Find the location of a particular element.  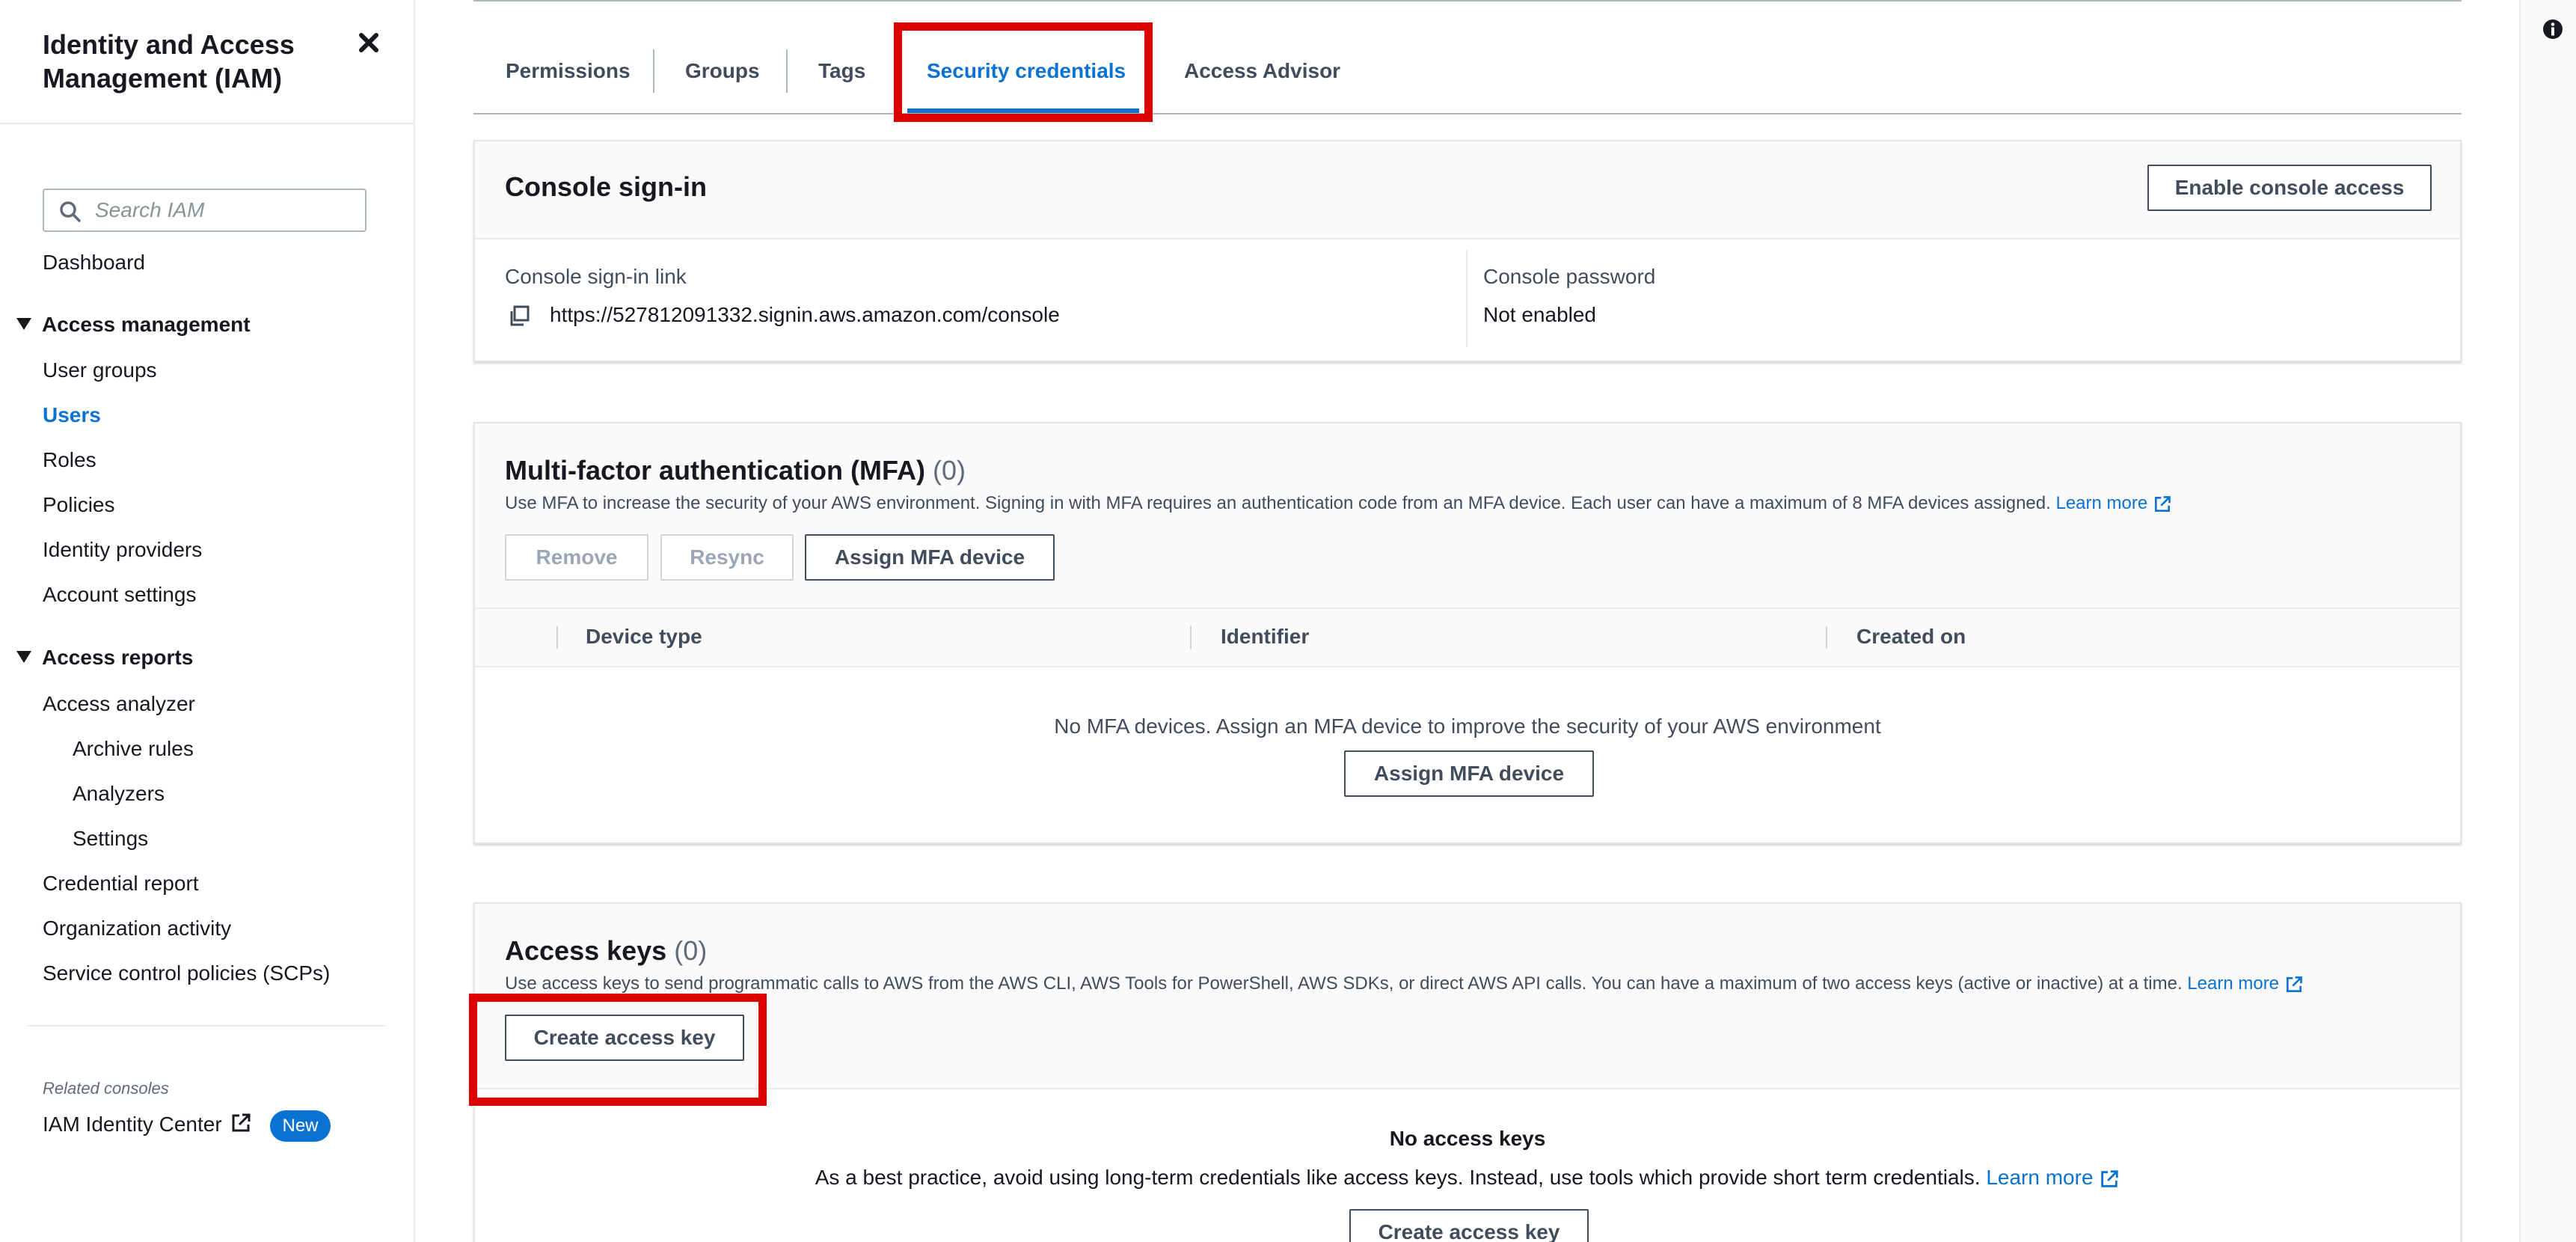

sidebar-item-user-groups: User groups is located at coordinates (100, 370).